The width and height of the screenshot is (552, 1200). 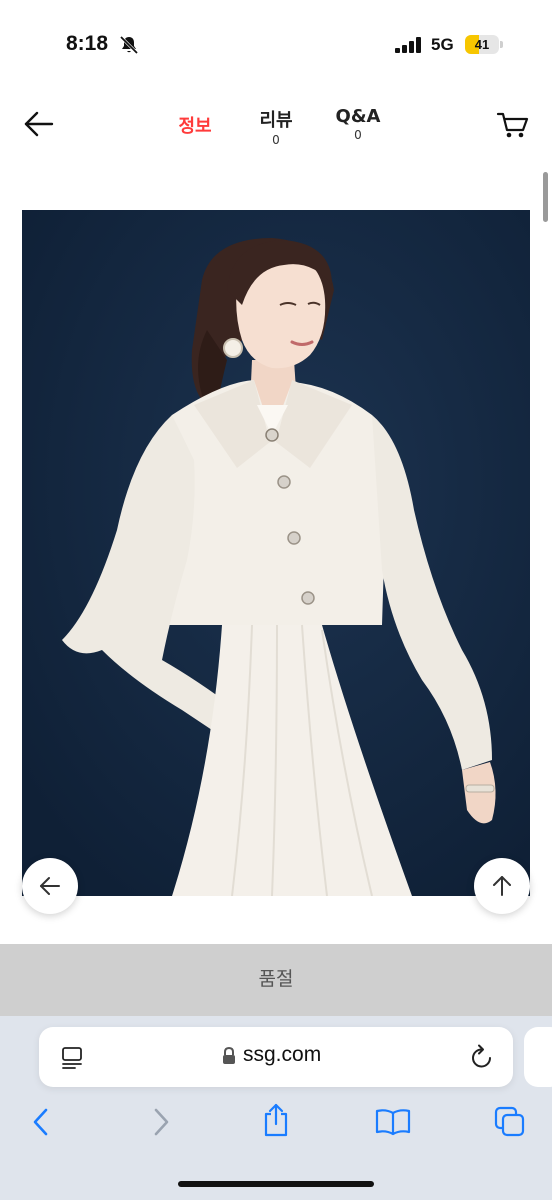 What do you see at coordinates (393, 1124) in the screenshot?
I see `bookmarks-icon` at bounding box center [393, 1124].